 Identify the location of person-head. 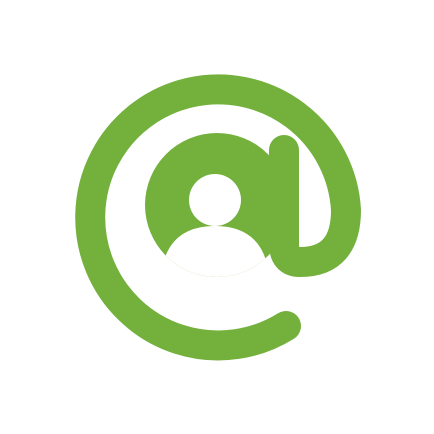
(215, 200).